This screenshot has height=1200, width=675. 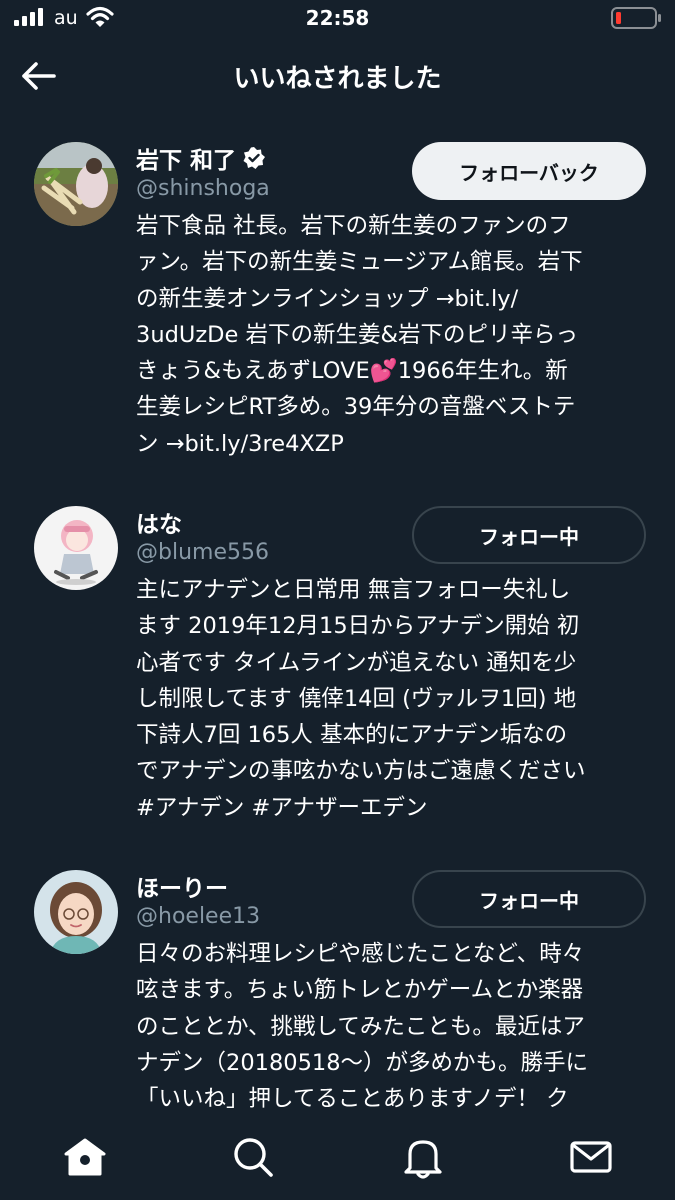 I want to click on user-handle: @blume556, so click(x=202, y=552).